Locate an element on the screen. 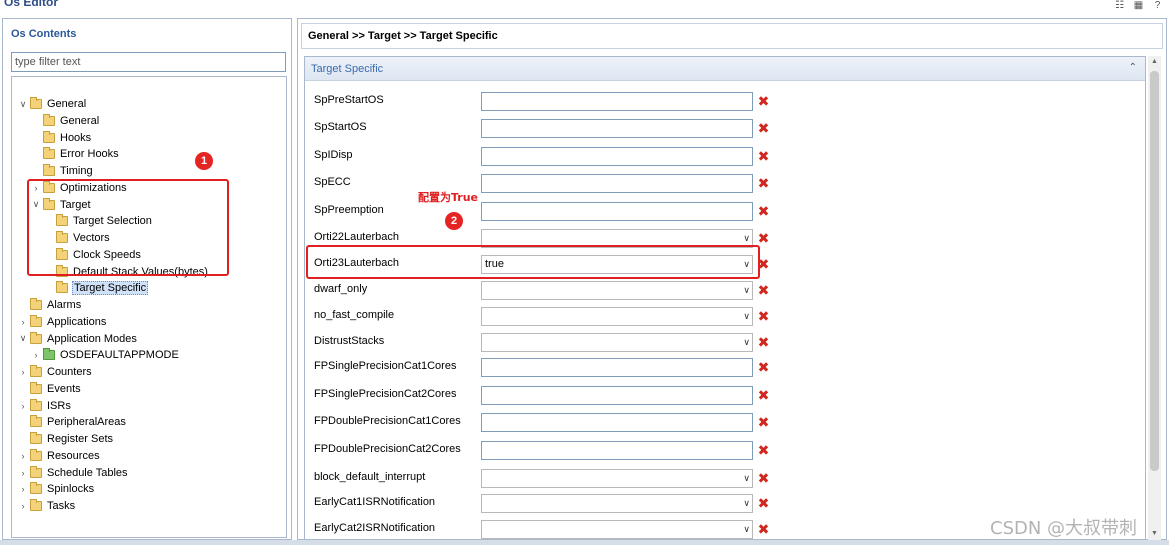 The width and height of the screenshot is (1169, 545). tree-item: › Applications is located at coordinates (62, 322).